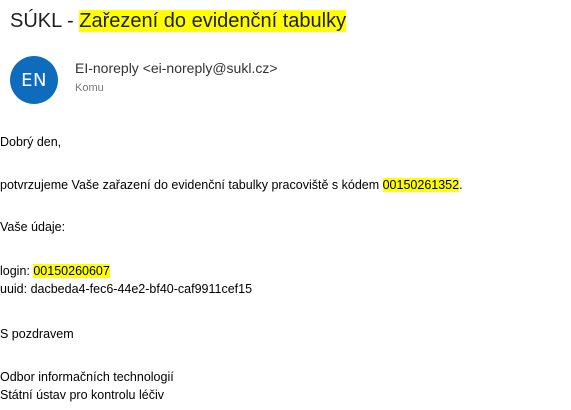  Describe the element at coordinates (17, 271) in the screenshot. I see `login-label: login:` at that location.